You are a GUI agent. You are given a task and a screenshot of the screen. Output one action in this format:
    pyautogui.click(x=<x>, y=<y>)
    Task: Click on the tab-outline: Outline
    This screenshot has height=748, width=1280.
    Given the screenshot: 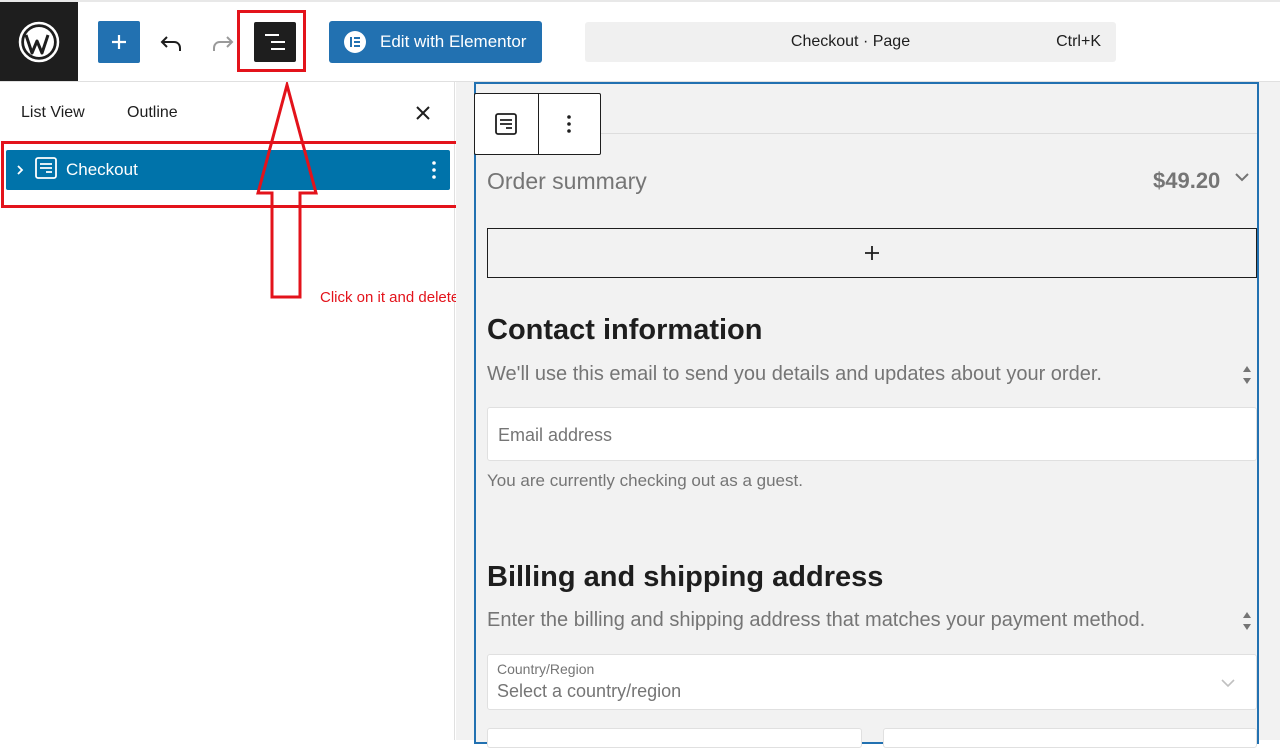 What is the action you would take?
    pyautogui.click(x=152, y=113)
    